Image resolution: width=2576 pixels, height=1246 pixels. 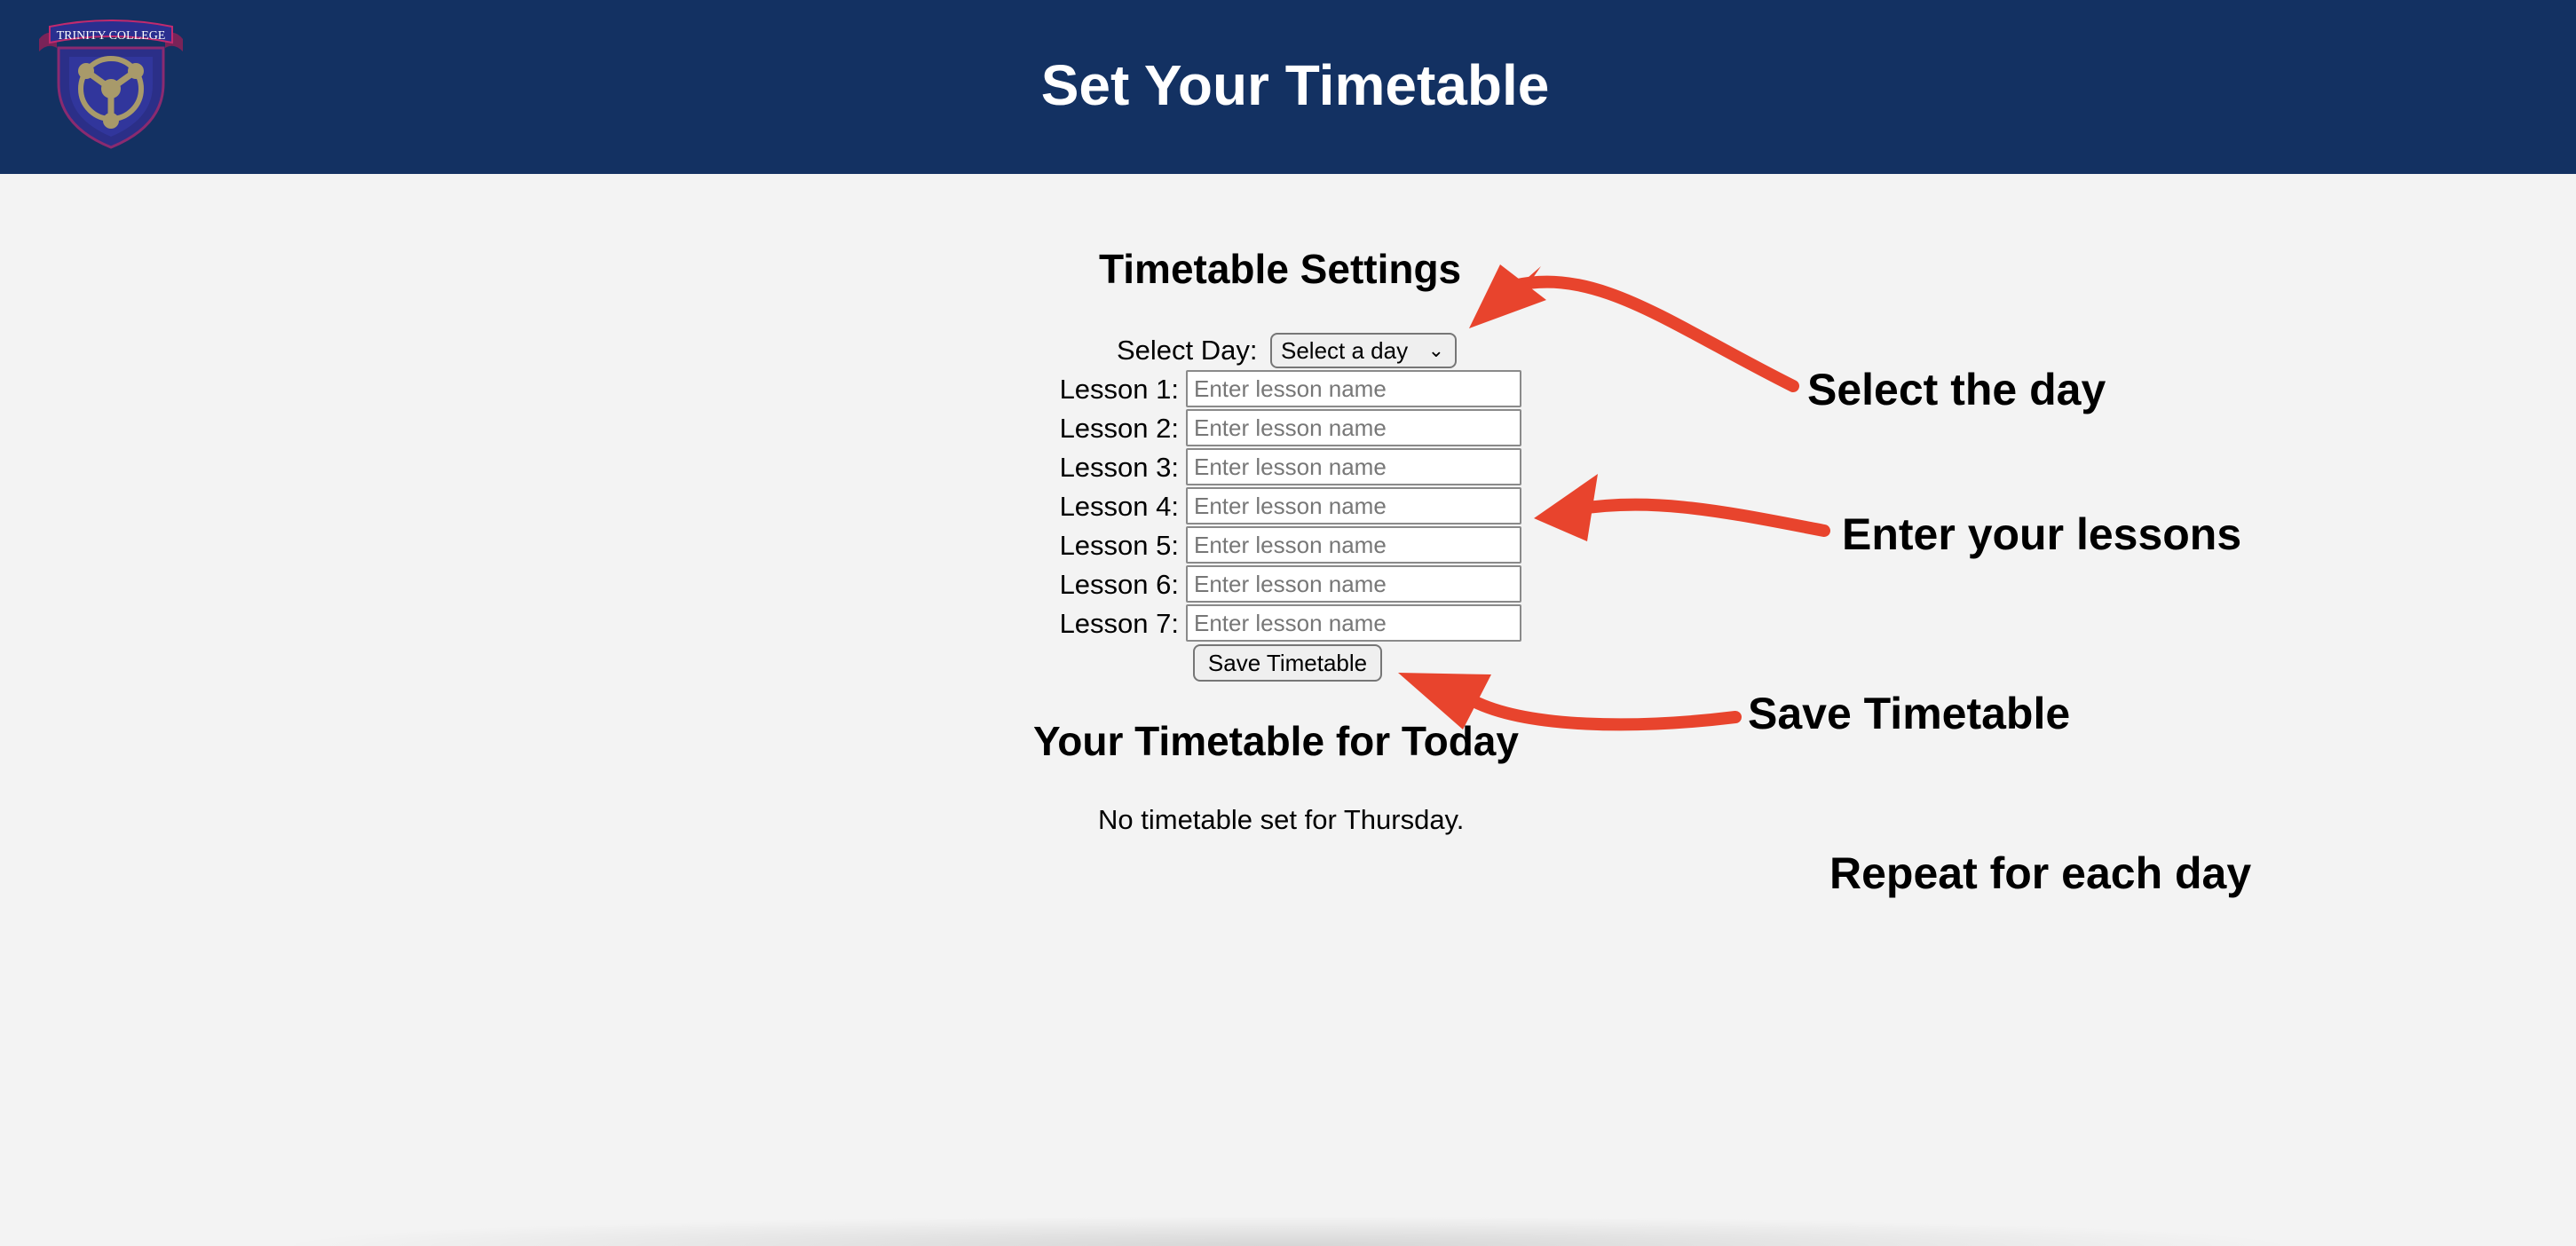 What do you see at coordinates (1353, 584) in the screenshot?
I see `lesson-6-input` at bounding box center [1353, 584].